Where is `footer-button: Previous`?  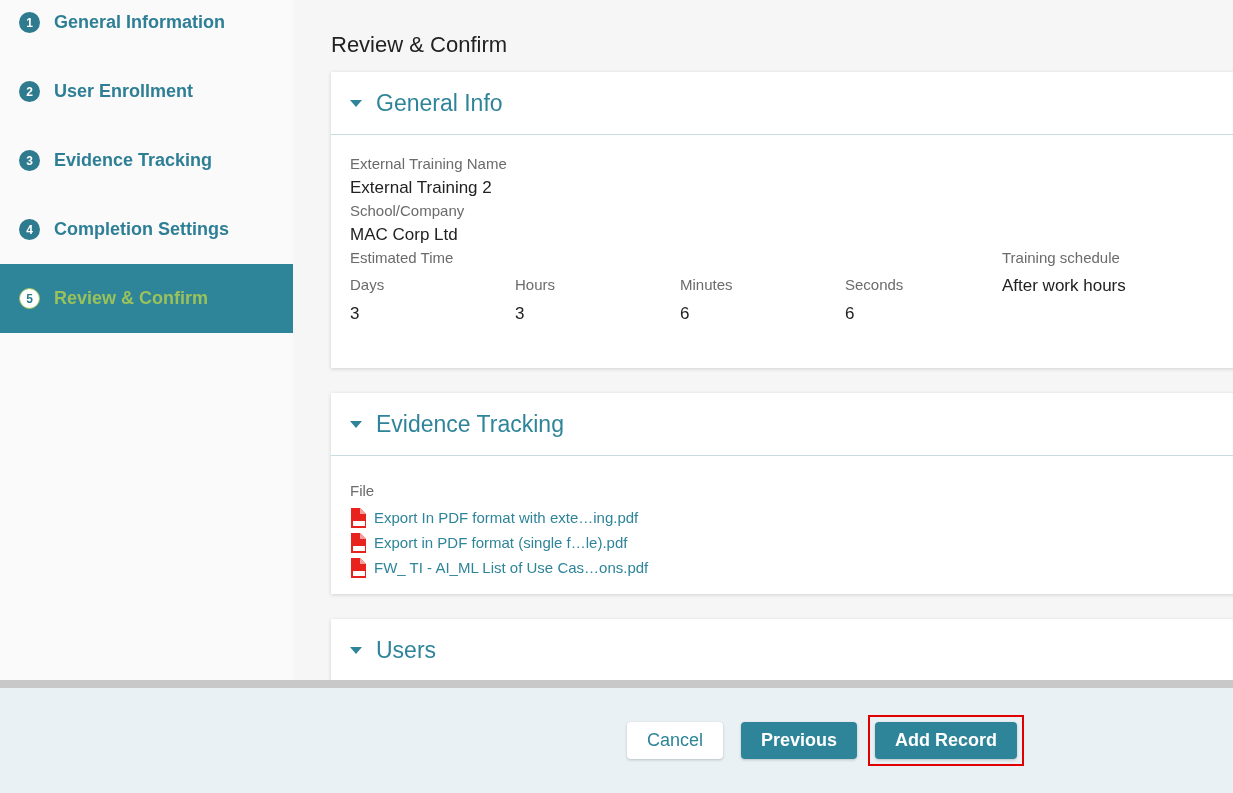
footer-button: Previous is located at coordinates (798, 740).